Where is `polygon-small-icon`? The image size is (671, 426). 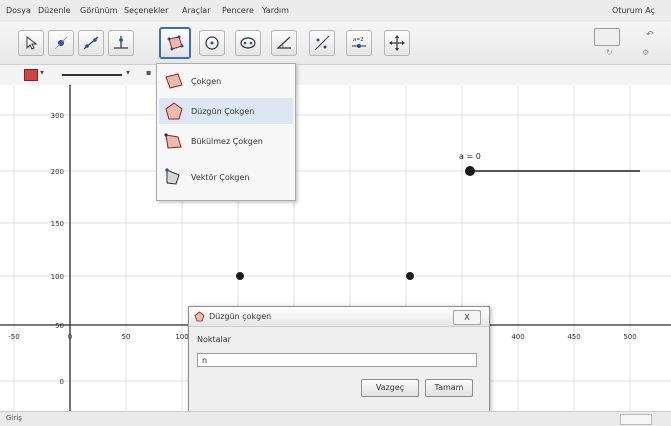
polygon-small-icon is located at coordinates (199, 316).